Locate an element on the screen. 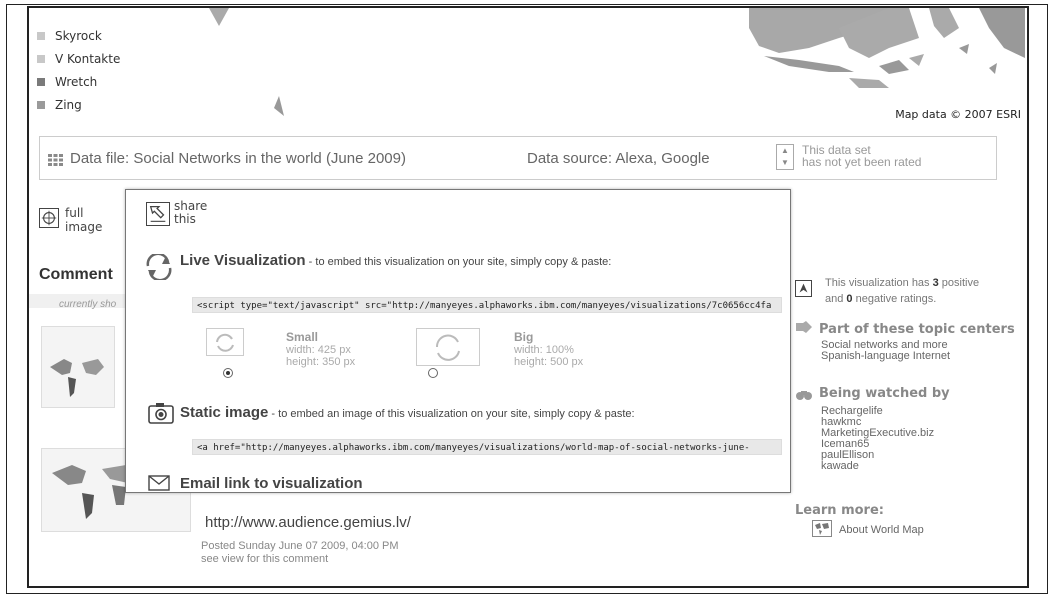 The height and width of the screenshot is (604, 1057). share-this-label: share this is located at coordinates (190, 213).